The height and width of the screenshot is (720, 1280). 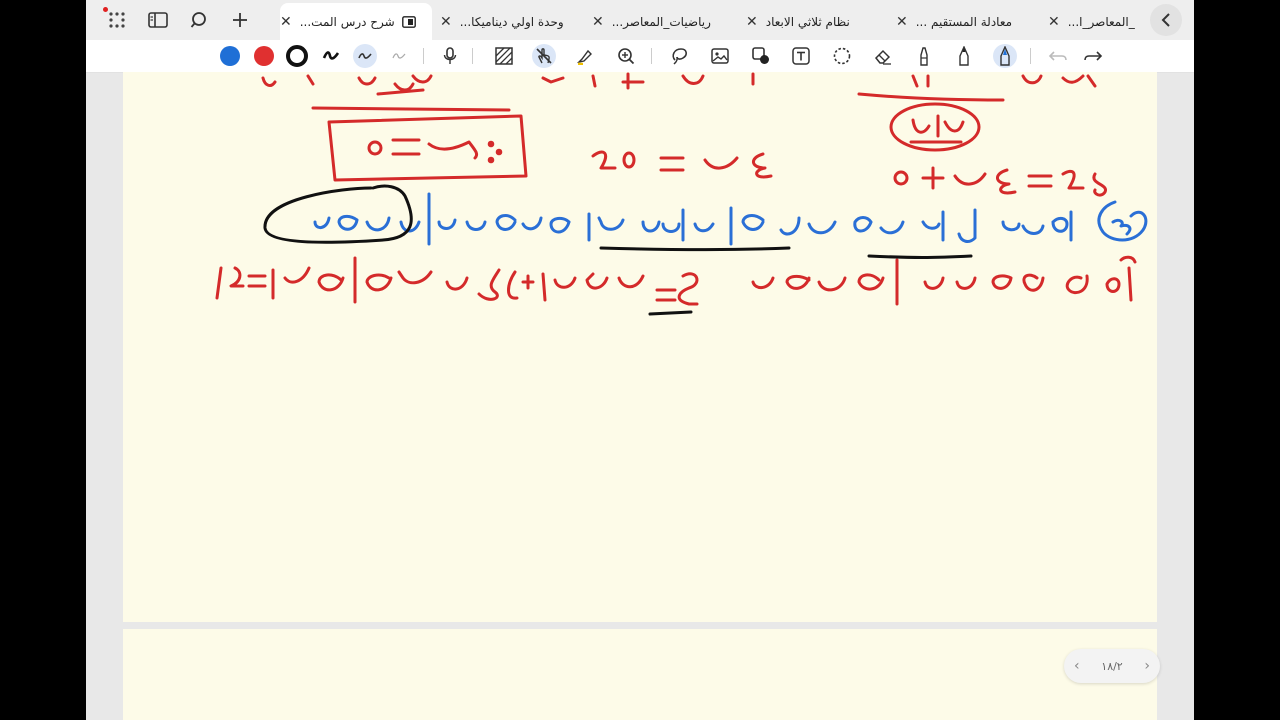 I want to click on zoom-icon, so click(x=626, y=56).